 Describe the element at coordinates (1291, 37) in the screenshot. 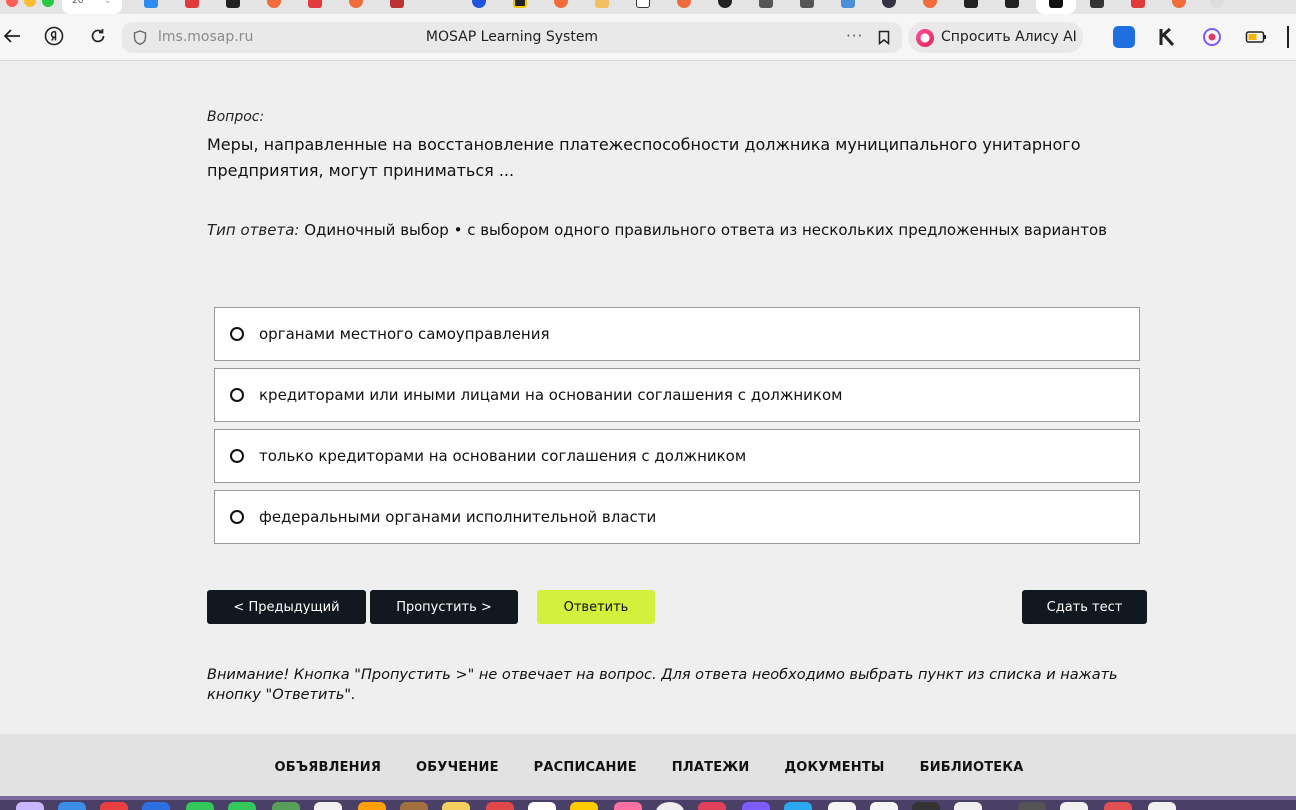

I see `extension-edge-icon` at that location.